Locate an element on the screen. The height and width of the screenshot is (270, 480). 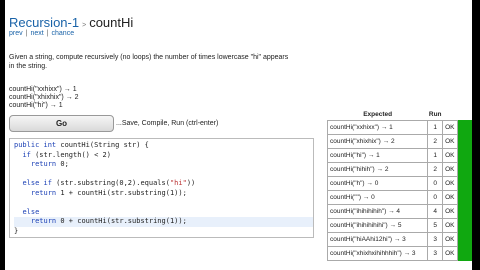
expected-cell: countHi("ihihihihihi") → 5 is located at coordinates (377, 225).